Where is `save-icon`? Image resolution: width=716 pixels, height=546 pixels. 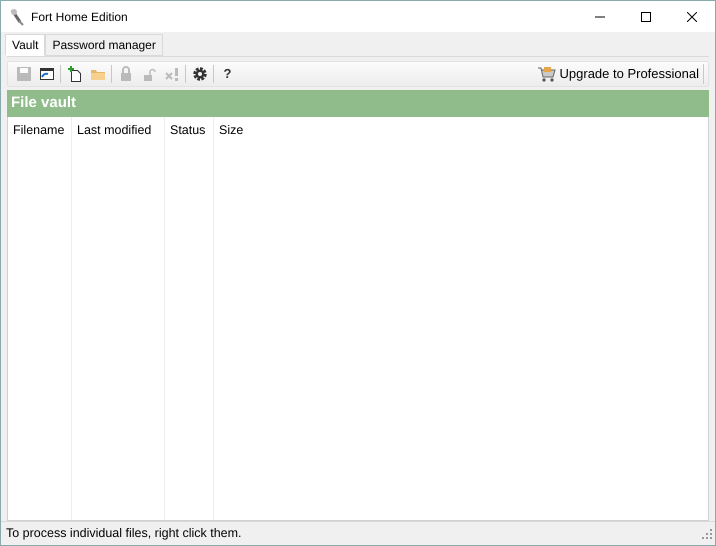 save-icon is located at coordinates (24, 74).